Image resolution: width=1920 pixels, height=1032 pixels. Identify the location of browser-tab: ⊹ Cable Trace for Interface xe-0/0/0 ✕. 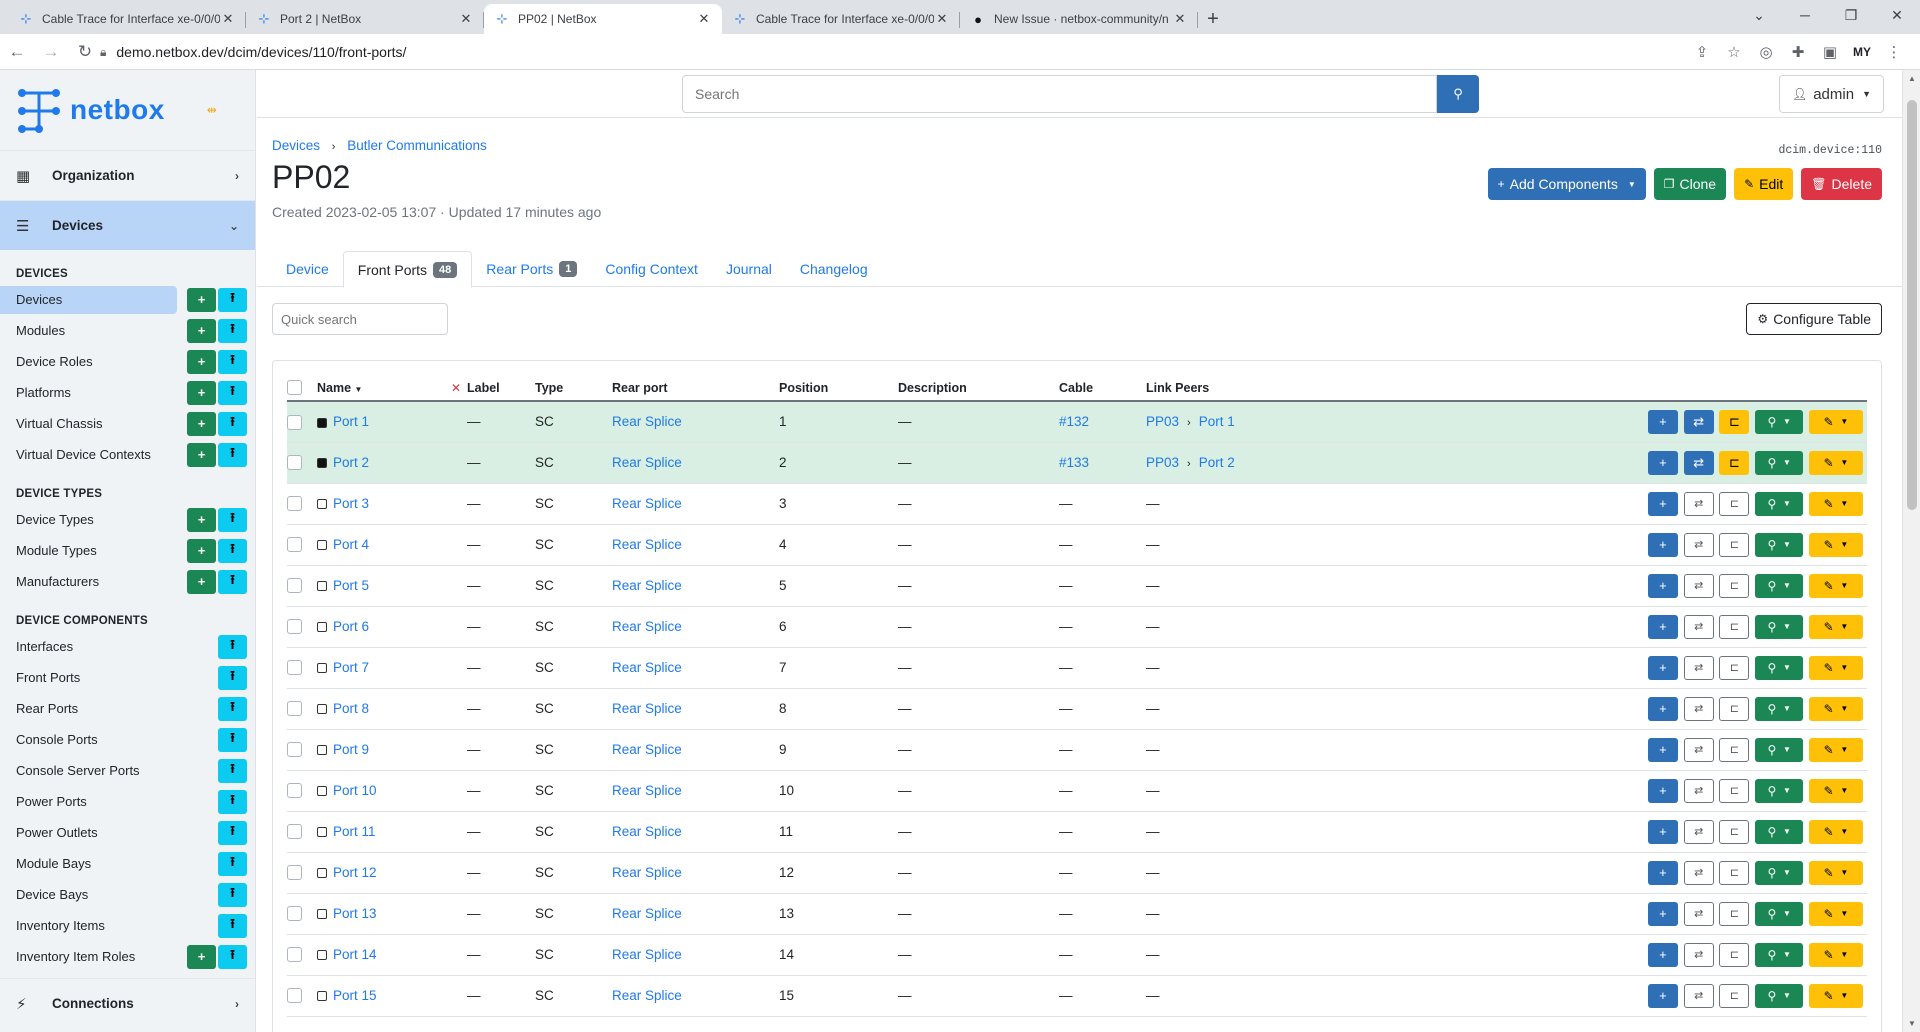
(127, 19).